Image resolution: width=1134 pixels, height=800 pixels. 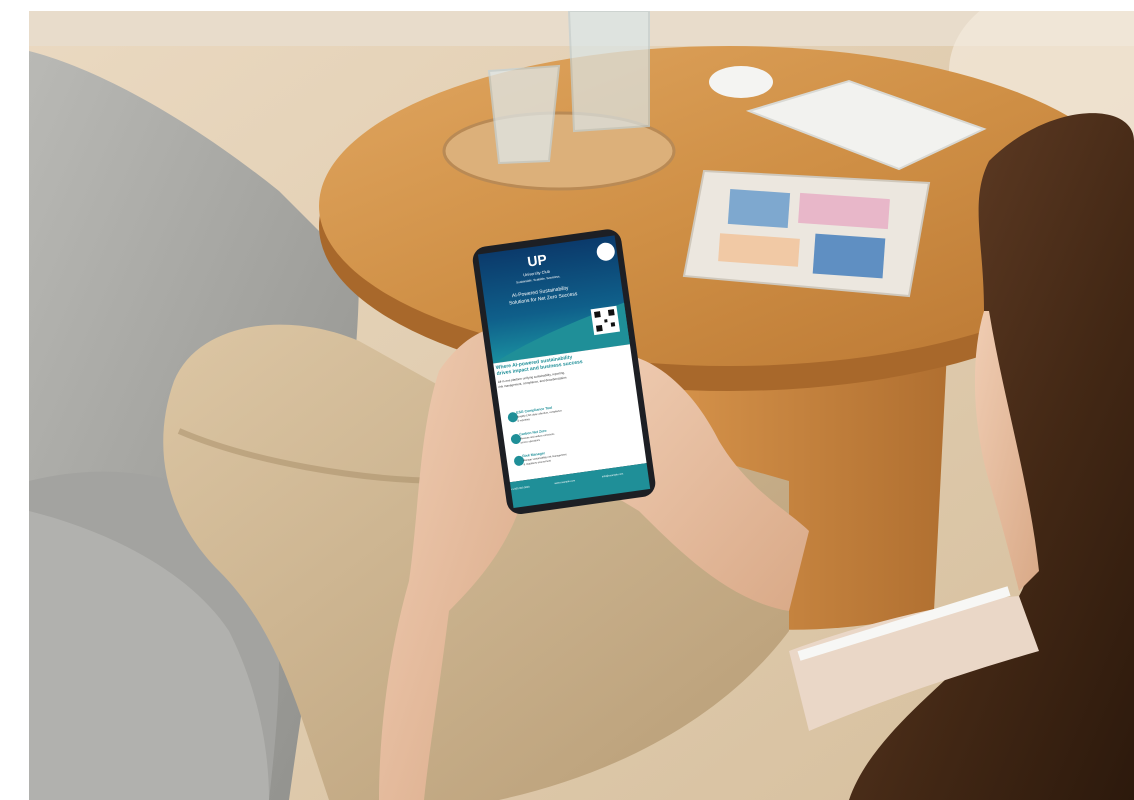 What do you see at coordinates (537, 260) in the screenshot?
I see `logo-text: UP` at bounding box center [537, 260].